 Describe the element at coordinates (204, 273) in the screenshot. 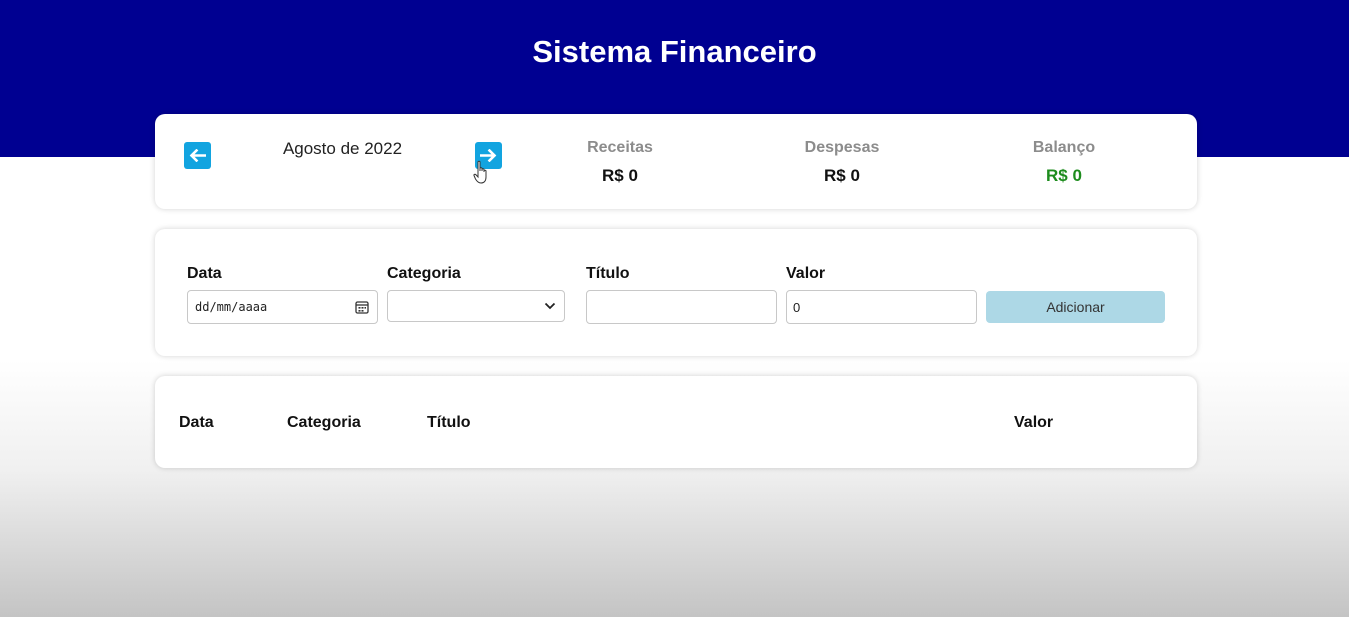

I see `data-label: Data` at that location.